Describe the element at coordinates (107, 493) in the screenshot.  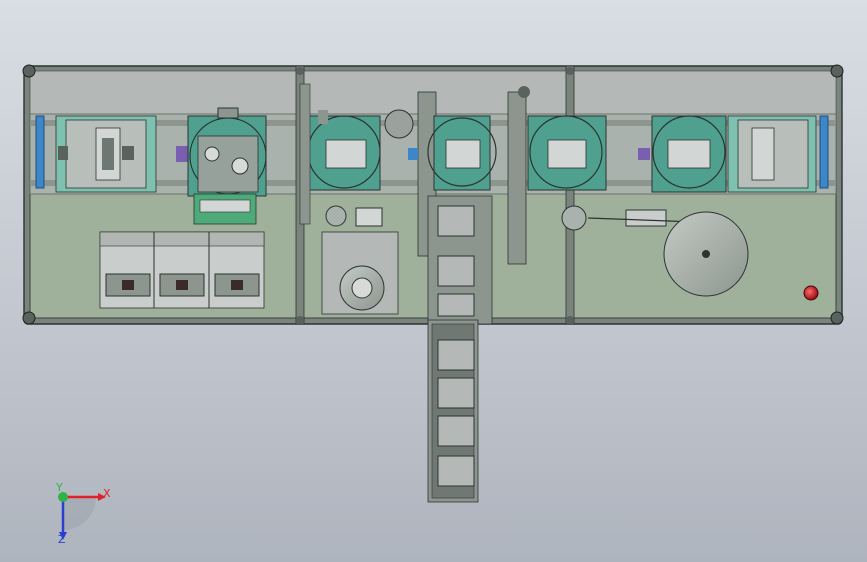
I see `x-axis-label: X` at that location.